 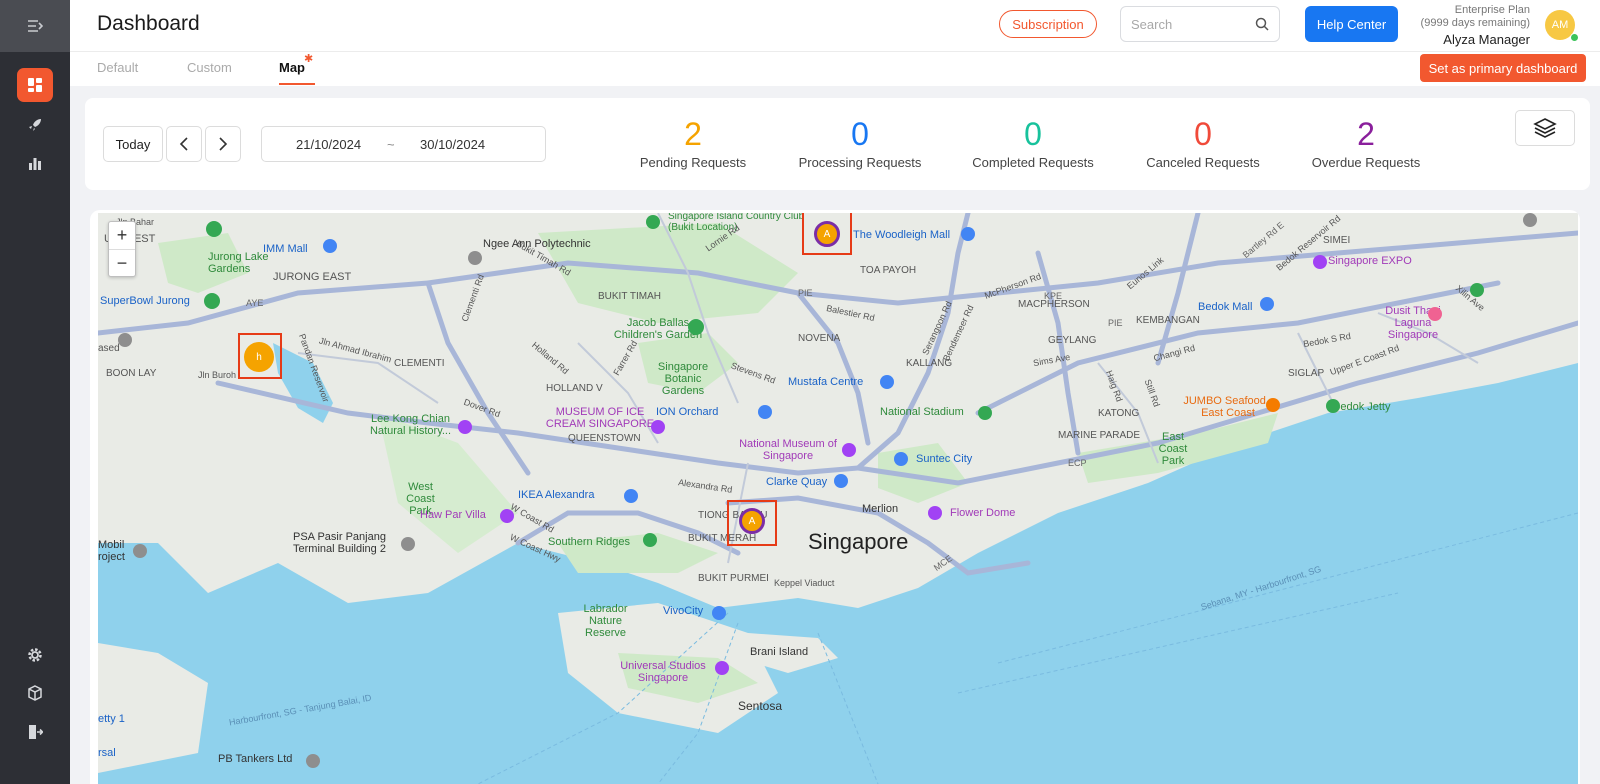 I want to click on school-pin-icon, so click(x=475, y=258).